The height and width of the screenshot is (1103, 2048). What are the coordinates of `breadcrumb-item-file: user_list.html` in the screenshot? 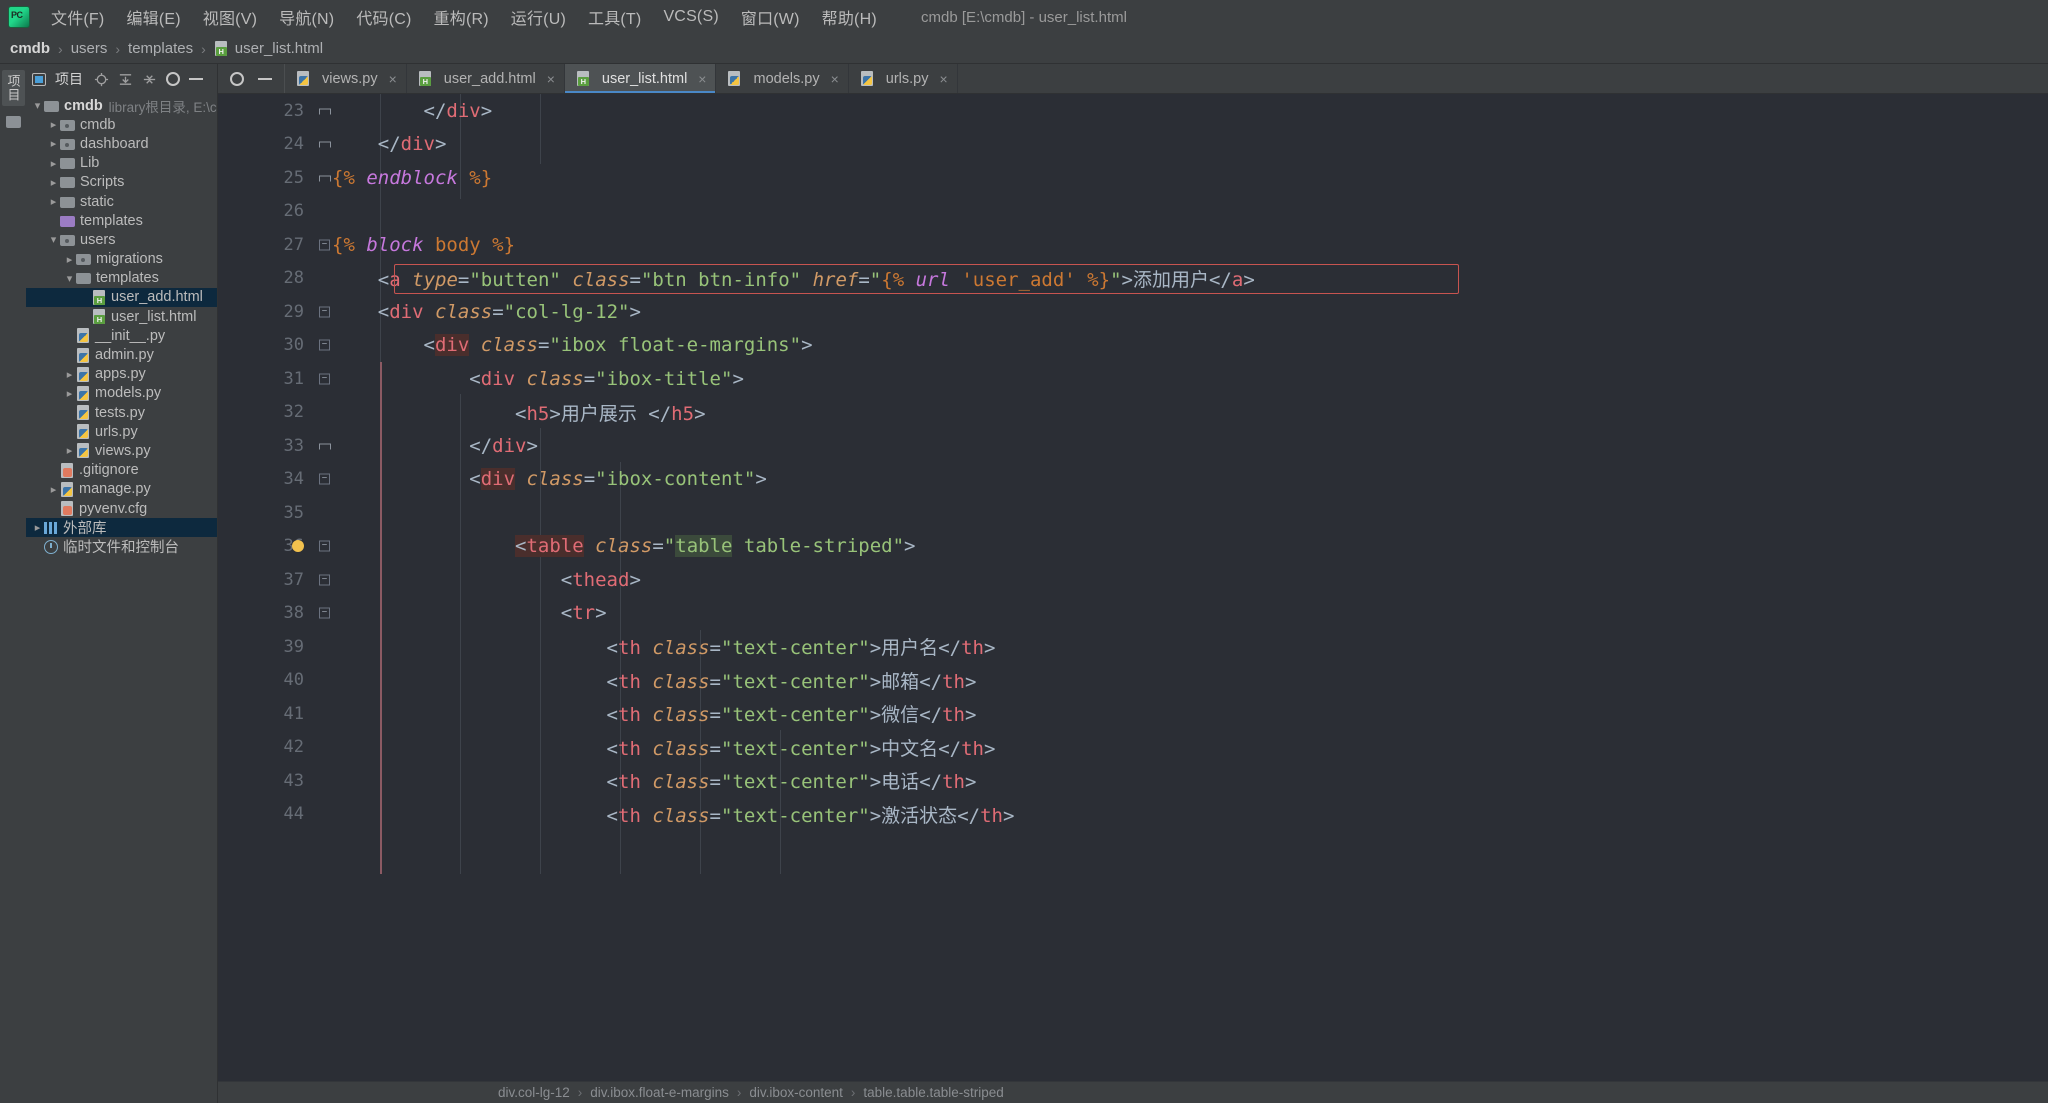 It's located at (279, 48).